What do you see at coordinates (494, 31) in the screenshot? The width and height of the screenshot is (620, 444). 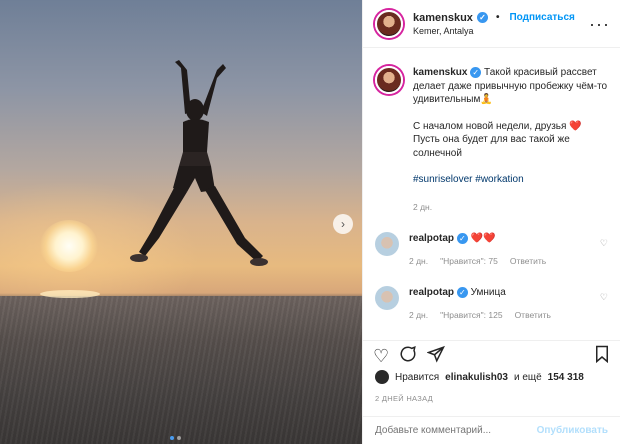 I see `post-location: Kemer, Antalya` at bounding box center [494, 31].